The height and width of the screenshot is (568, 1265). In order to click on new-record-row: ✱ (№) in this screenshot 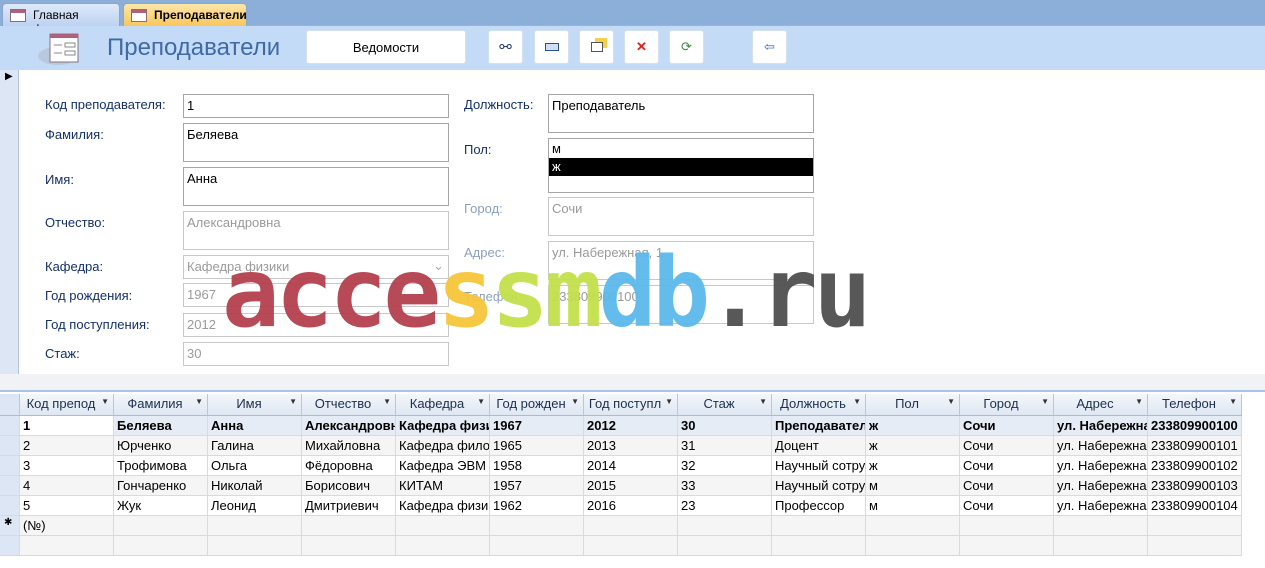, I will do `click(621, 526)`.